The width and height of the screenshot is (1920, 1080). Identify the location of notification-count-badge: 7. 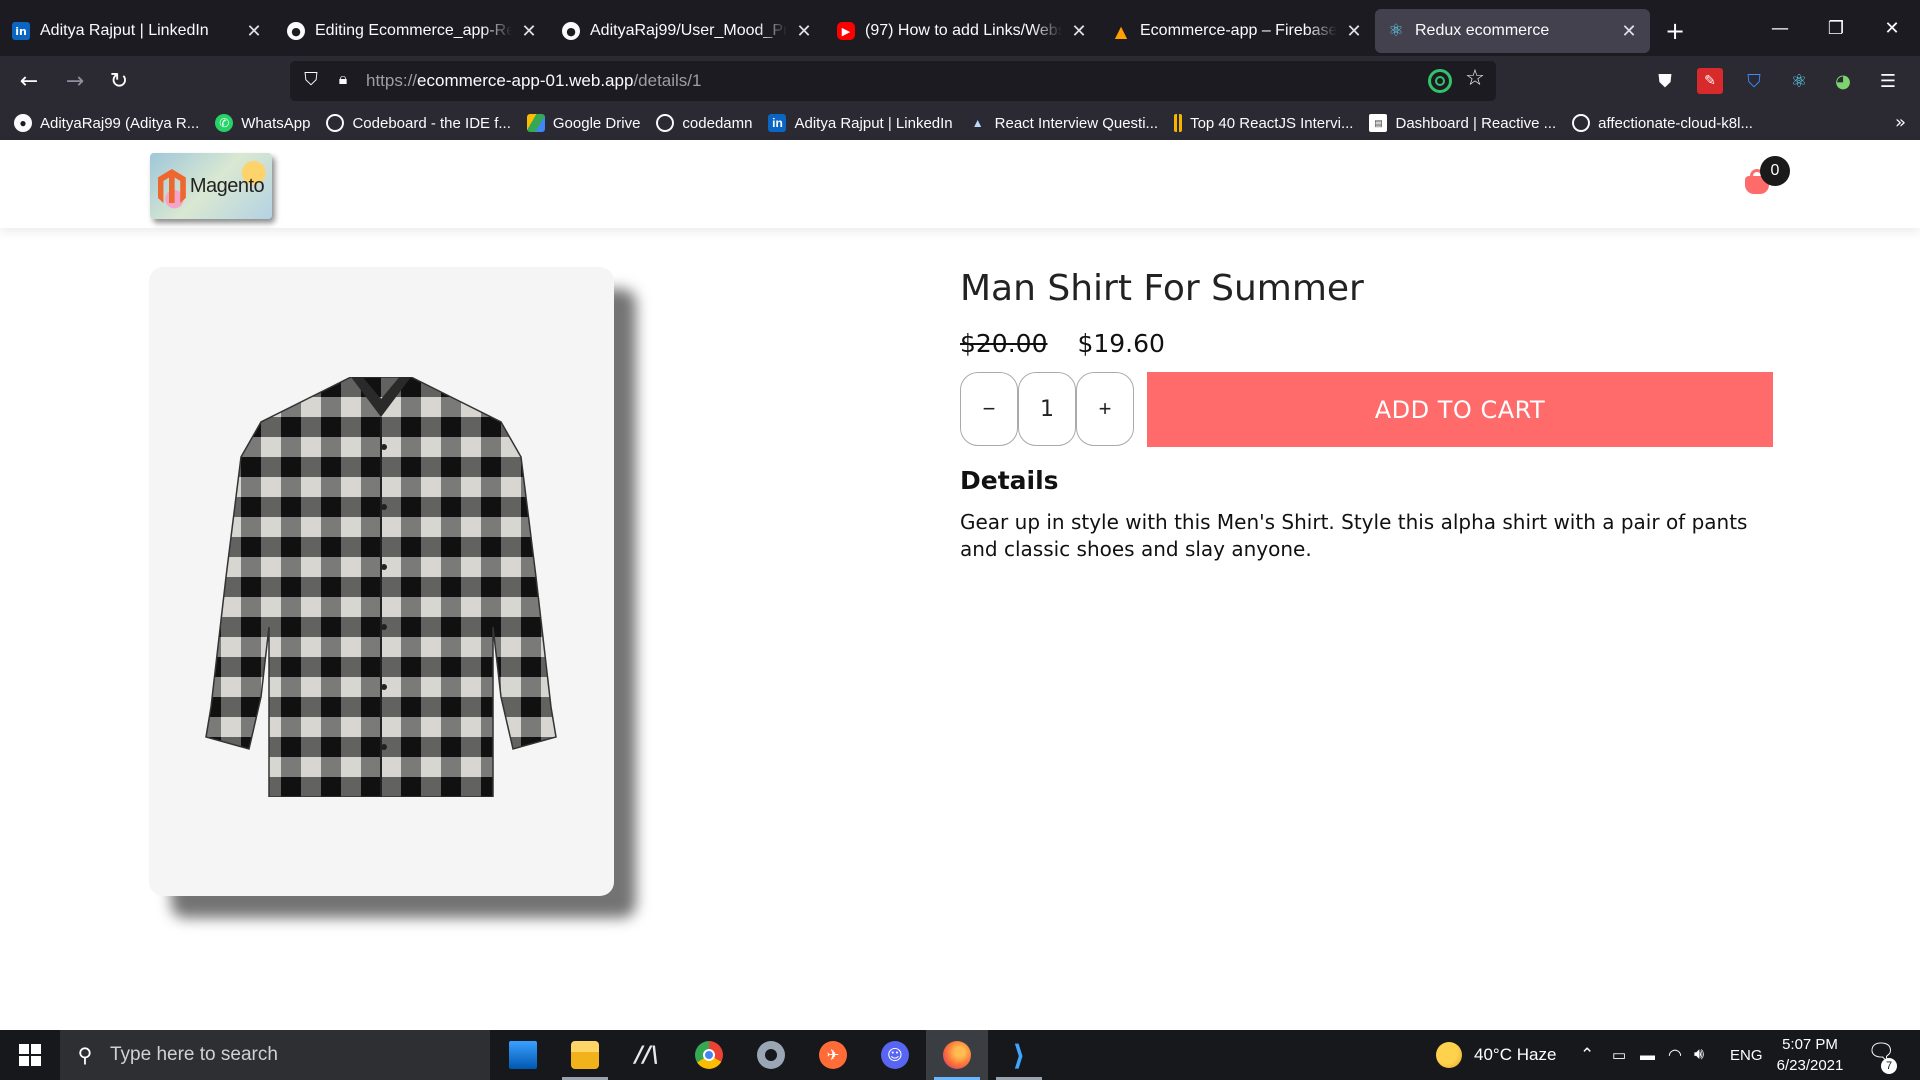
(1889, 1066).